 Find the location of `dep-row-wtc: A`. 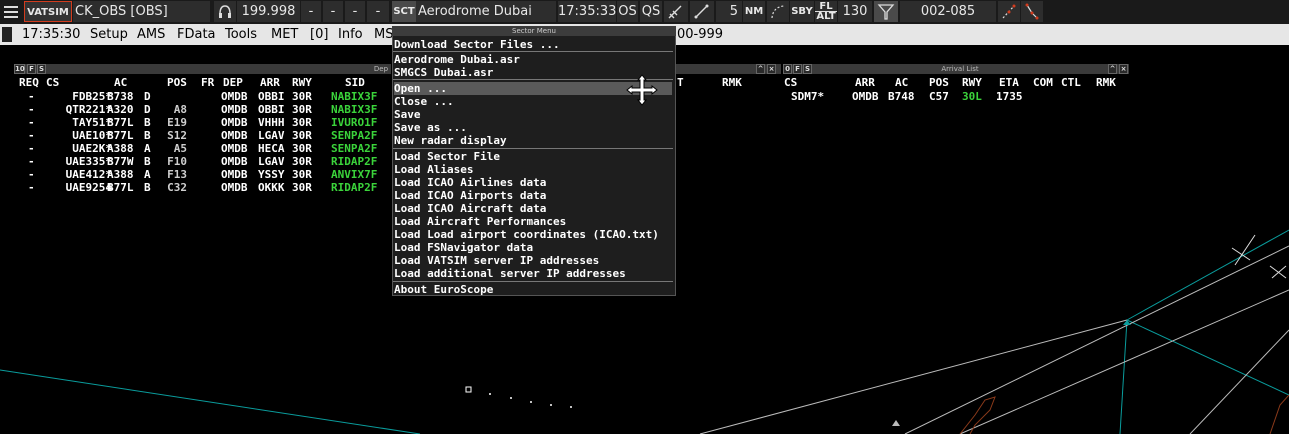

dep-row-wtc: A is located at coordinates (147, 148).